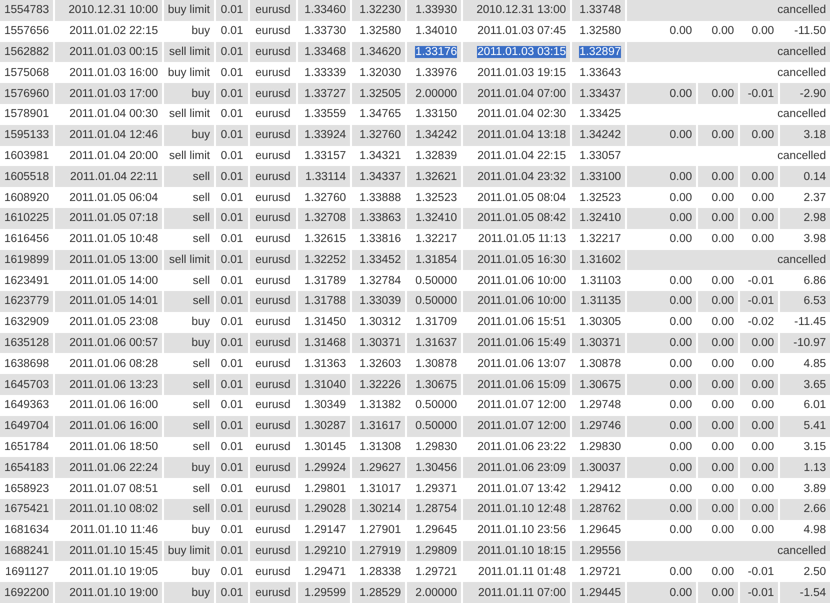  Describe the element at coordinates (436, 239) in the screenshot. I see `table-cell: 1.32217` at that location.